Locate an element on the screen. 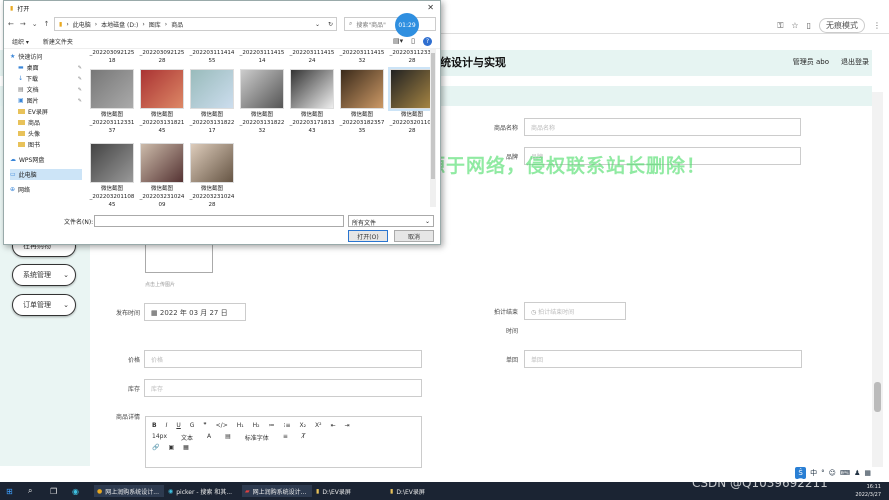 This screenshot has width=889, height=500. font-color-button: A is located at coordinates (209, 437).